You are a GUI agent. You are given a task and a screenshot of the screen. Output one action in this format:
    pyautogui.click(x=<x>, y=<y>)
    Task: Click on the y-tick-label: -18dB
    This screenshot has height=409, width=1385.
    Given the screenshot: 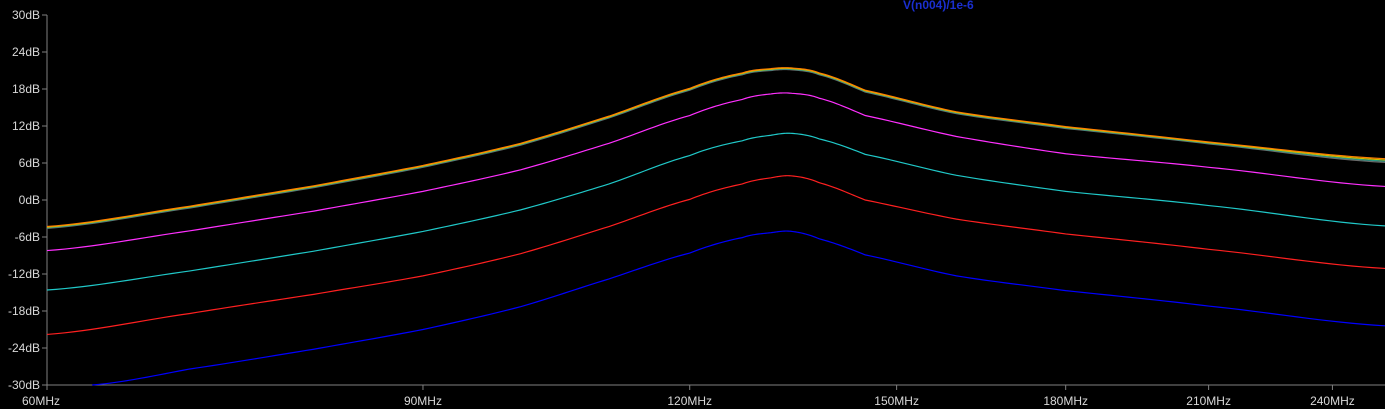 What is the action you would take?
    pyautogui.click(x=24, y=311)
    